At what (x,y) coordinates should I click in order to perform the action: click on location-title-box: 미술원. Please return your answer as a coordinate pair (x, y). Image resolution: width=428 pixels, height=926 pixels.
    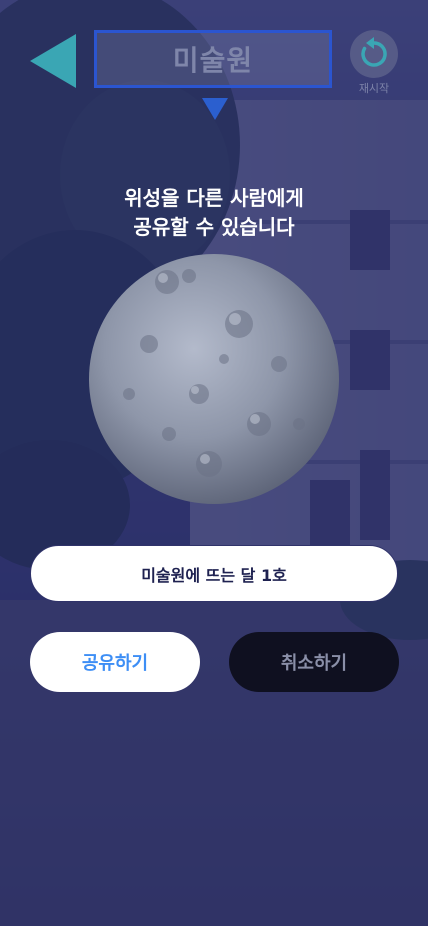
    Looking at the image, I should click on (213, 59).